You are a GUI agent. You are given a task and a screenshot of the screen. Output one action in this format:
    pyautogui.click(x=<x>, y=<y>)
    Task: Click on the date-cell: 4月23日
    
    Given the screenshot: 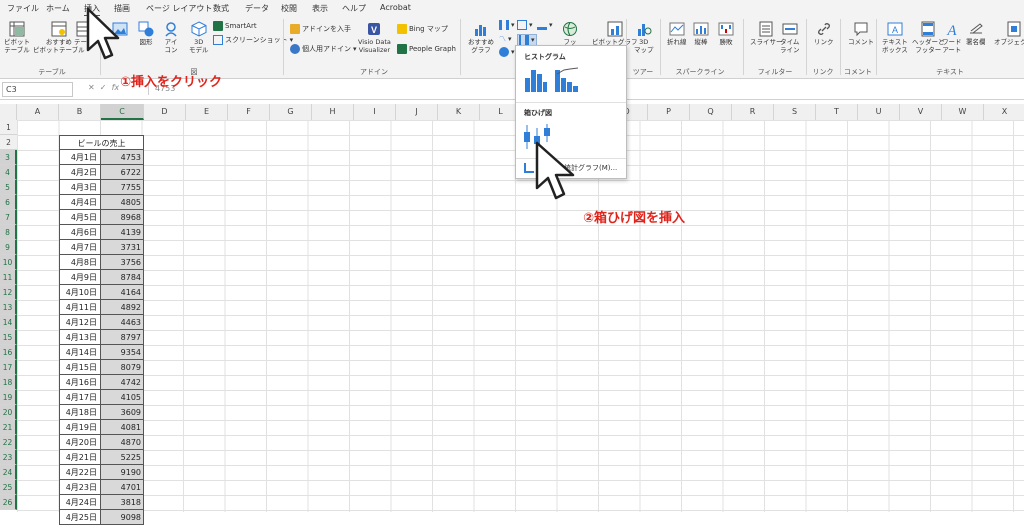 What is the action you would take?
    pyautogui.click(x=80, y=487)
    